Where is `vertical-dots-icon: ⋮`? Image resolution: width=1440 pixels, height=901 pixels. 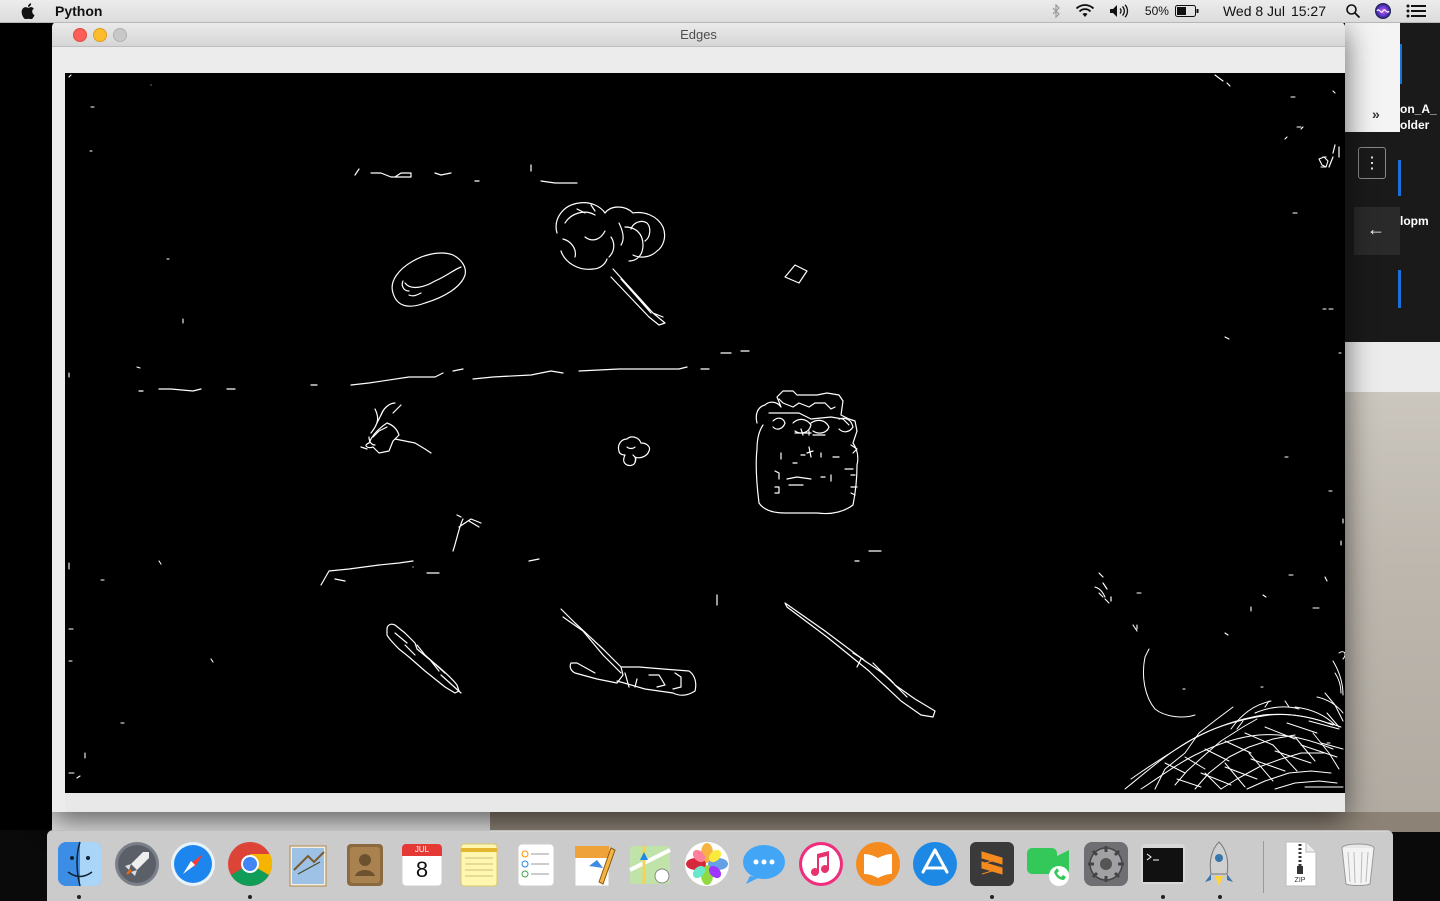
vertical-dots-icon: ⋮ is located at coordinates (1372, 163).